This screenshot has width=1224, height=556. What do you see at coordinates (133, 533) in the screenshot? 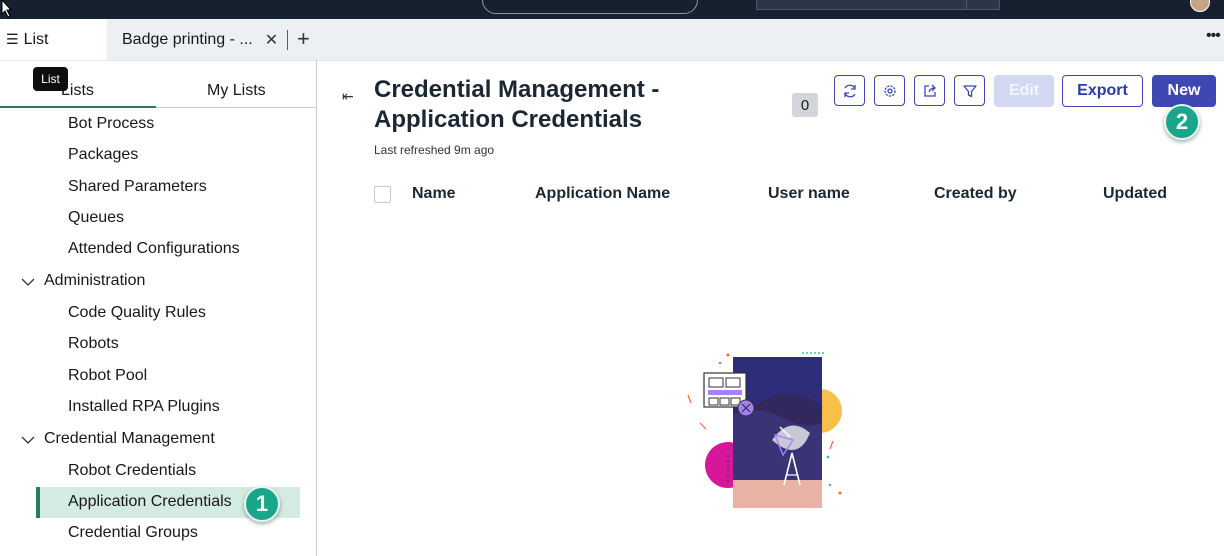
I see `sidebar-item-credential-groups: Credential Groups` at bounding box center [133, 533].